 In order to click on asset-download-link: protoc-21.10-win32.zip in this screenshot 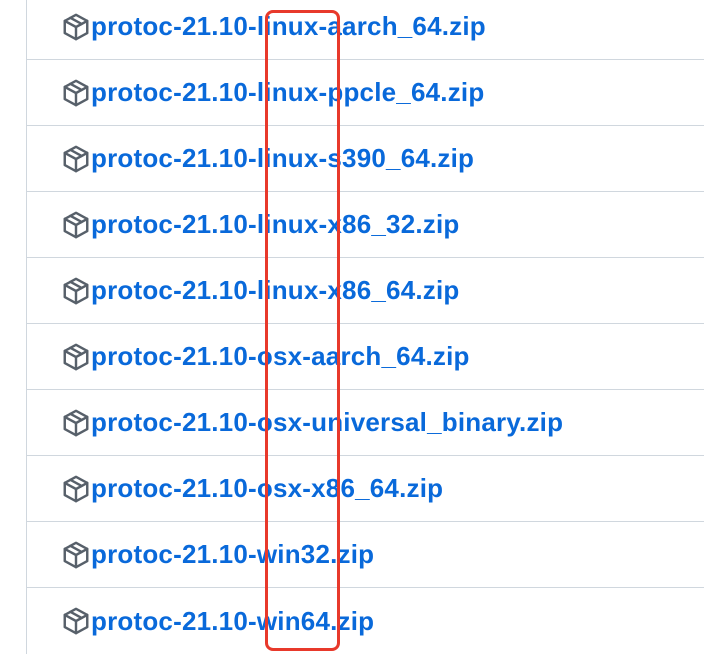, I will do `click(232, 554)`.